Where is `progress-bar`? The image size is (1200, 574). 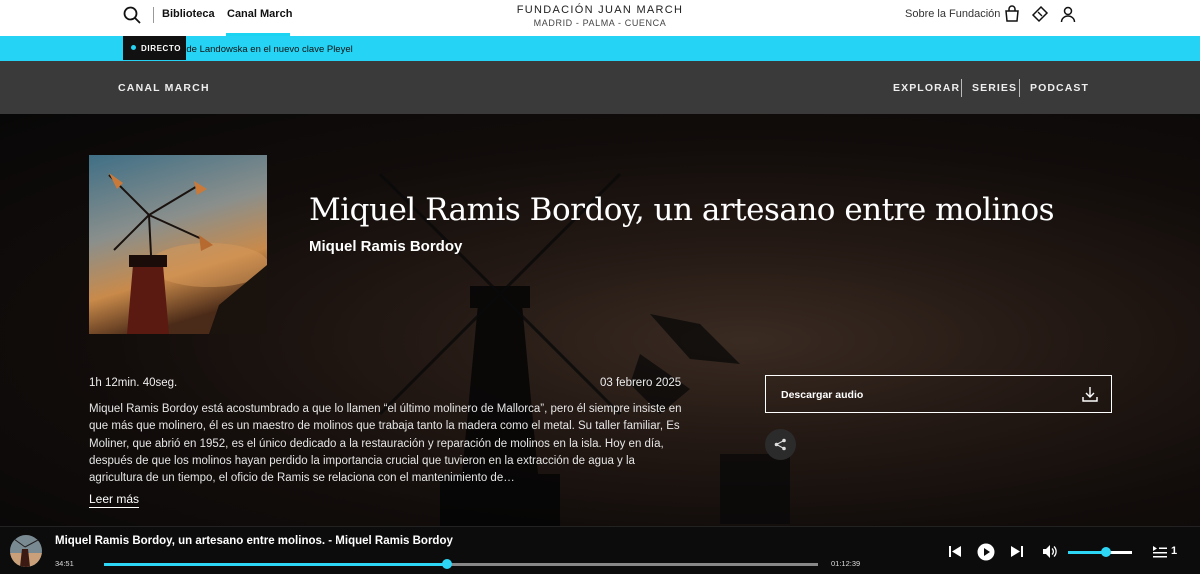
progress-bar is located at coordinates (461, 564).